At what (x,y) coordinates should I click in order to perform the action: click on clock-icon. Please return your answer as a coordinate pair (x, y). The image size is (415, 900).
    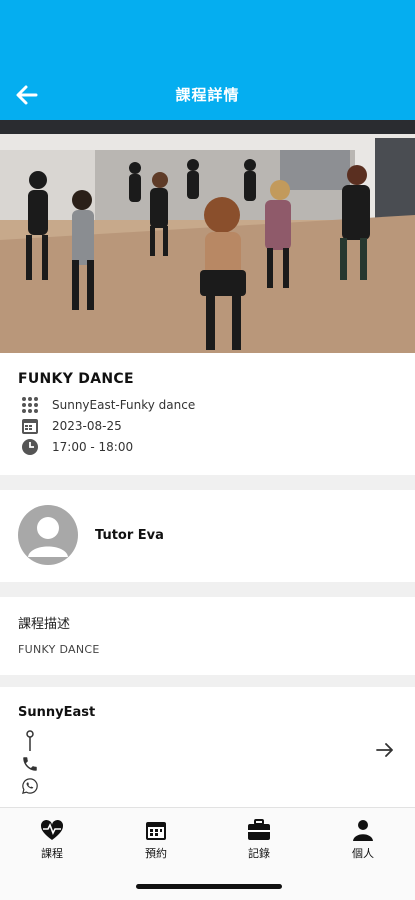
    Looking at the image, I should click on (30, 447).